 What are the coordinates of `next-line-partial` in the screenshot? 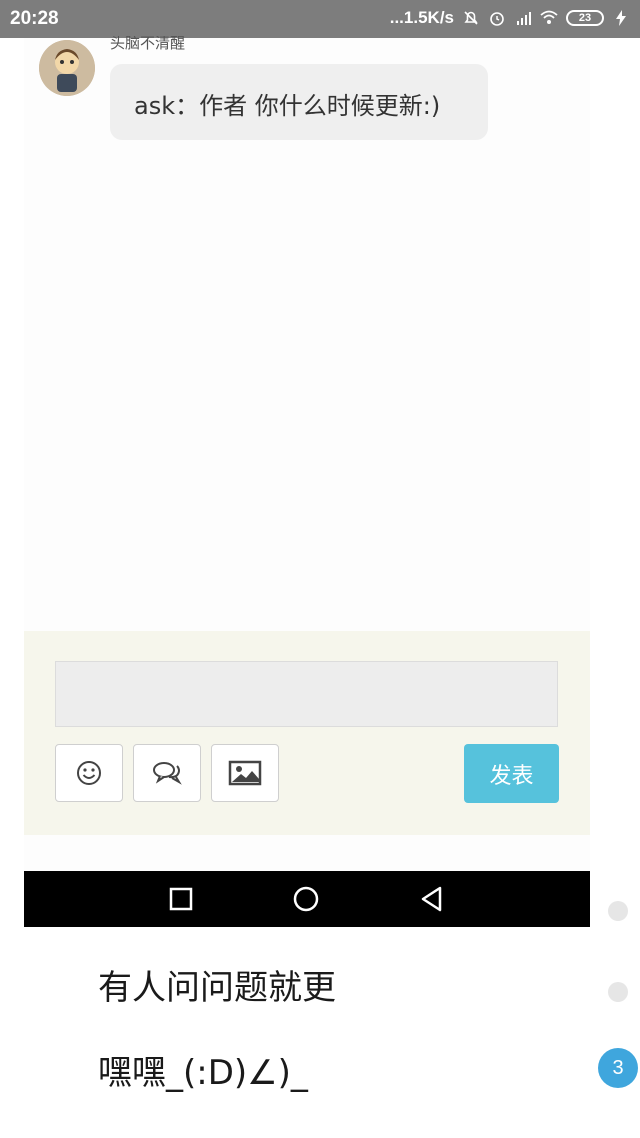 It's located at (310, 1134).